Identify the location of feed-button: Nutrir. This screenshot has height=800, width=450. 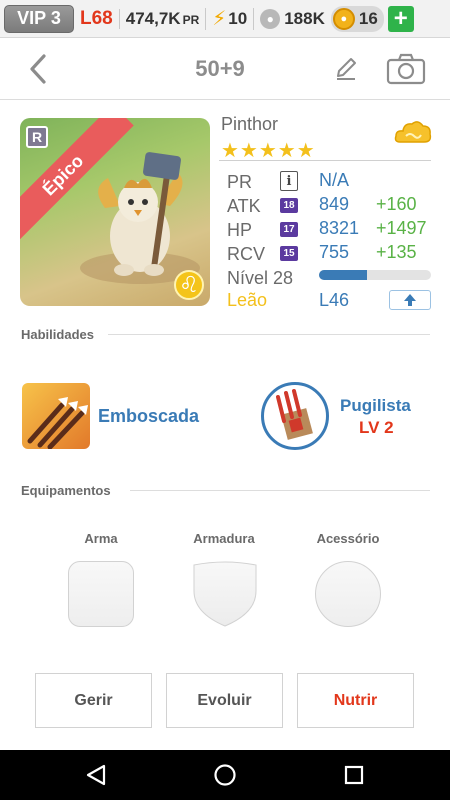
(355, 700).